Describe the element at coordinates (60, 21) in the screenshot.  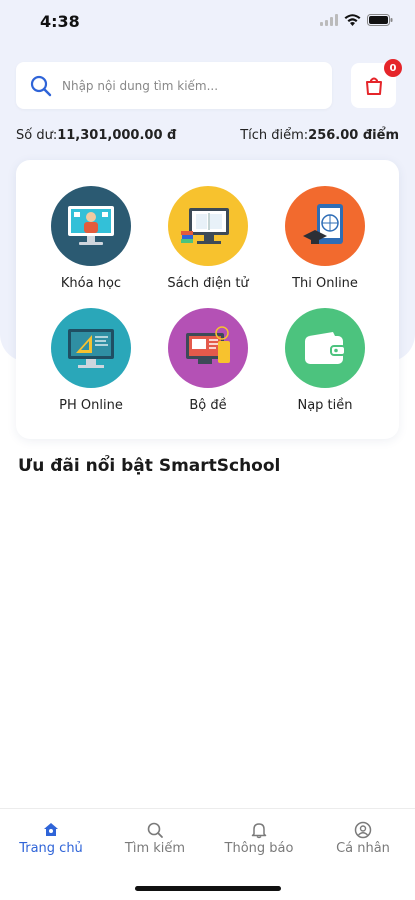
I see `status-time: 4:38` at that location.